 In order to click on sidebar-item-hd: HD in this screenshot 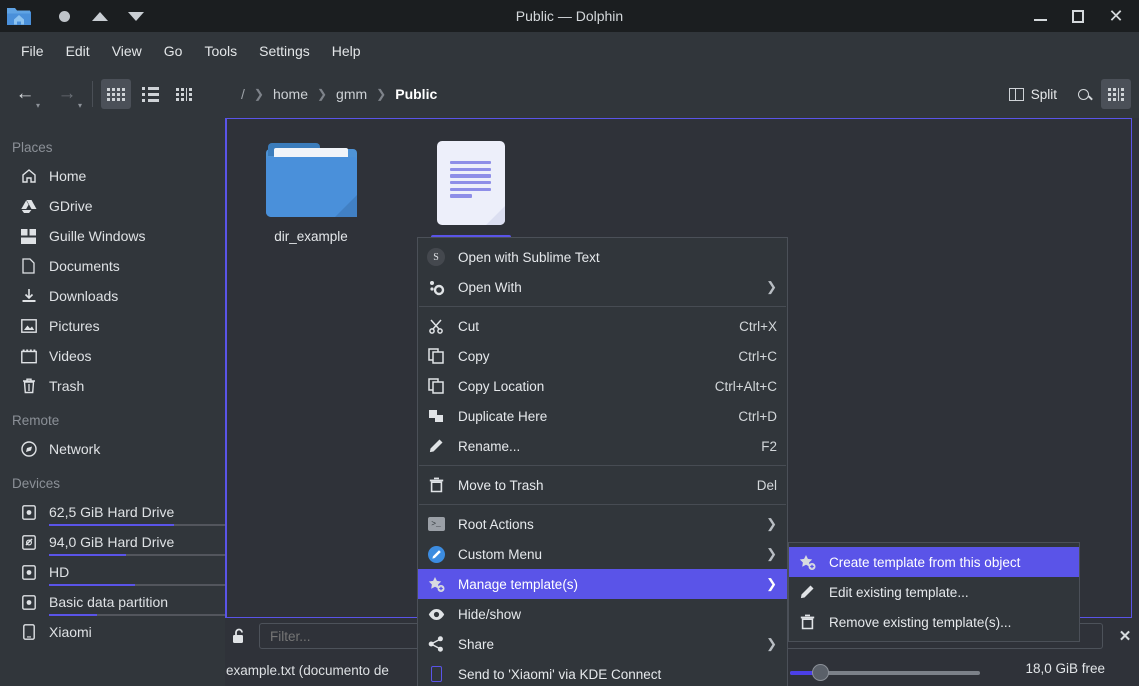, I will do `click(112, 572)`.